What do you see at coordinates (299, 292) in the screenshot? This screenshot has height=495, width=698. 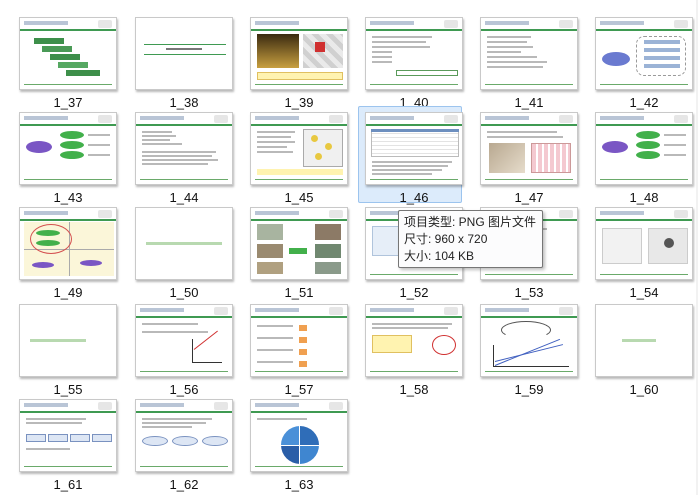 I see `thumbnail-label: 1_51` at bounding box center [299, 292].